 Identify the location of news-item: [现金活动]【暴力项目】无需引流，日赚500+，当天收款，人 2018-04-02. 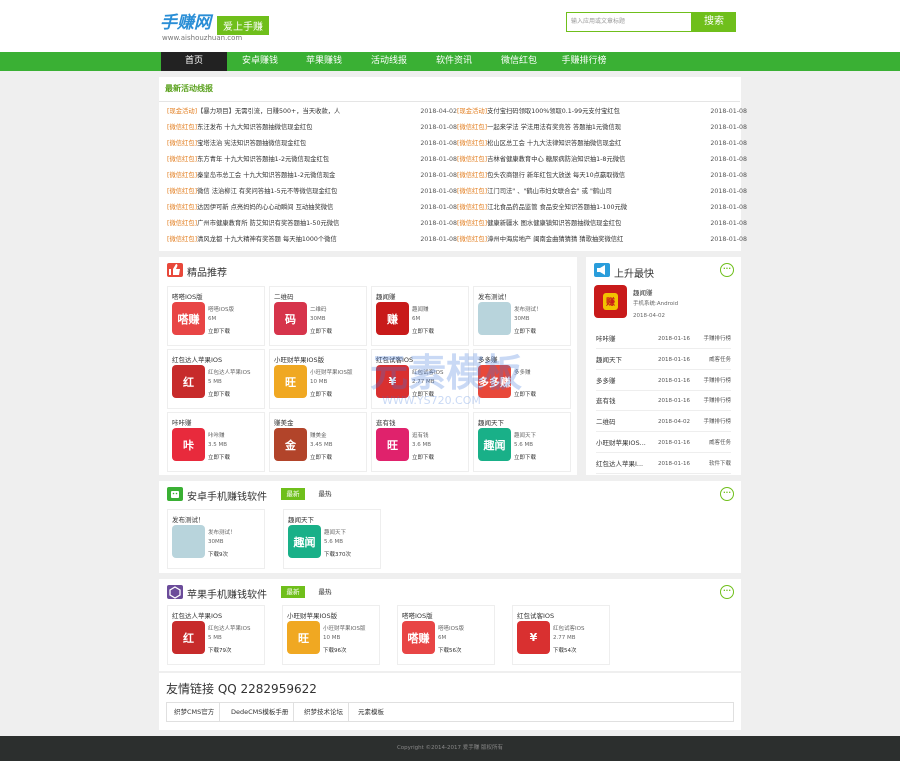
(312, 114).